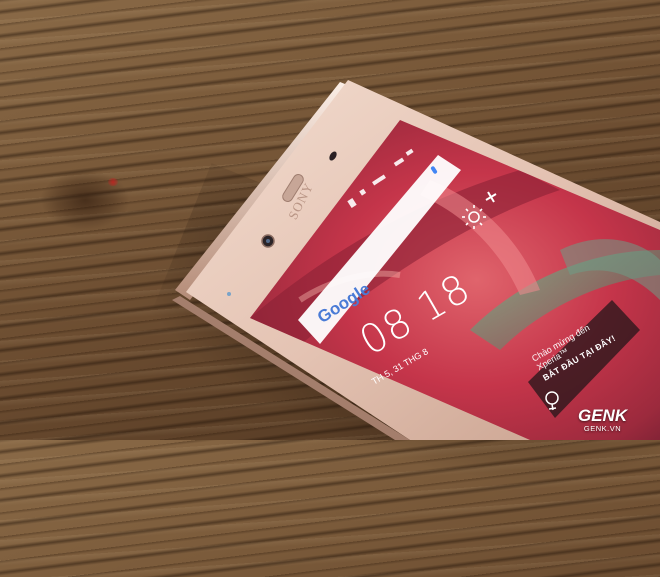 This screenshot has height=577, width=660. What do you see at coordinates (229, 294) in the screenshot?
I see `notification-led` at bounding box center [229, 294].